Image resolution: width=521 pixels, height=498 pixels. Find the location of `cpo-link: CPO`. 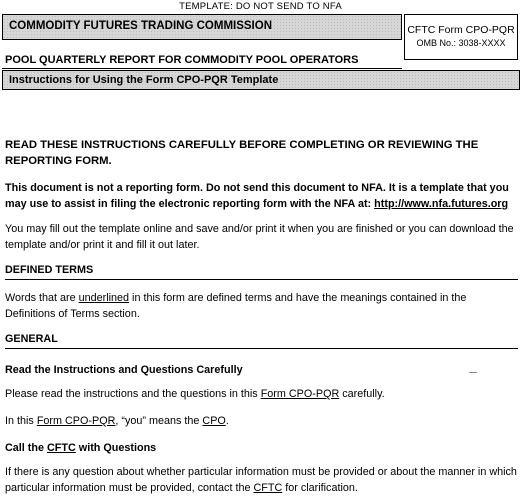

cpo-link: CPO is located at coordinates (213, 421).